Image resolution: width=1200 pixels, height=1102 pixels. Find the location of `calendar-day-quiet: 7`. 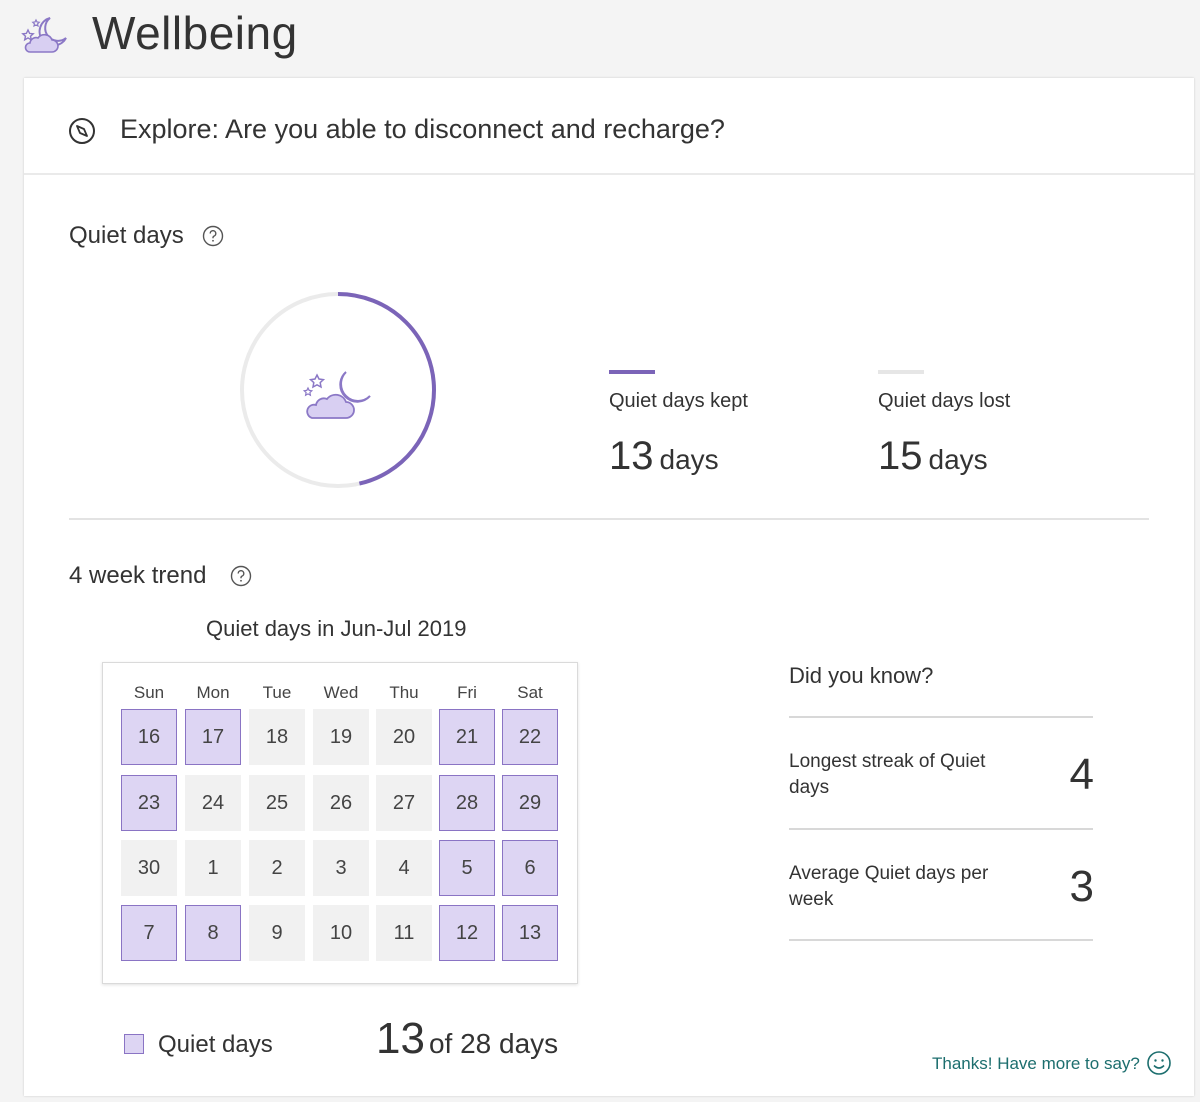

calendar-day-quiet: 7 is located at coordinates (149, 933).